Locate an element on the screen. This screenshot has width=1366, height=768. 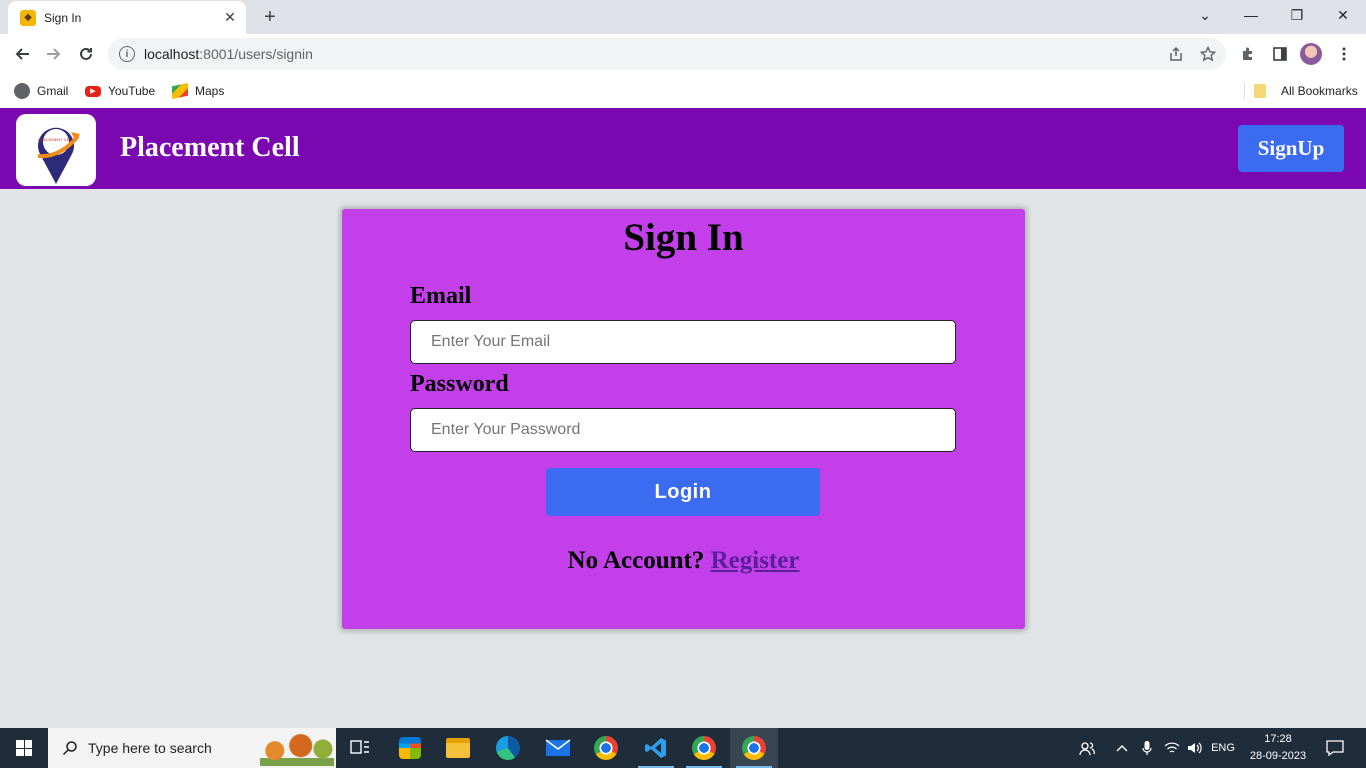
search-placeholder: Type here to search is located at coordinates (150, 748).